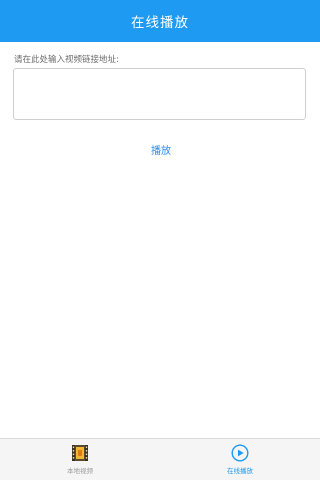  I want to click on tab-label-online-play: 在线播放, so click(240, 471).